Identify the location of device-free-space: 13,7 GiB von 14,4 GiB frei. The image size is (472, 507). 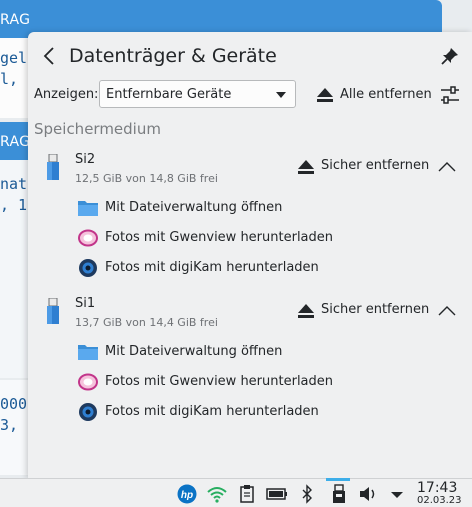
(146, 322).